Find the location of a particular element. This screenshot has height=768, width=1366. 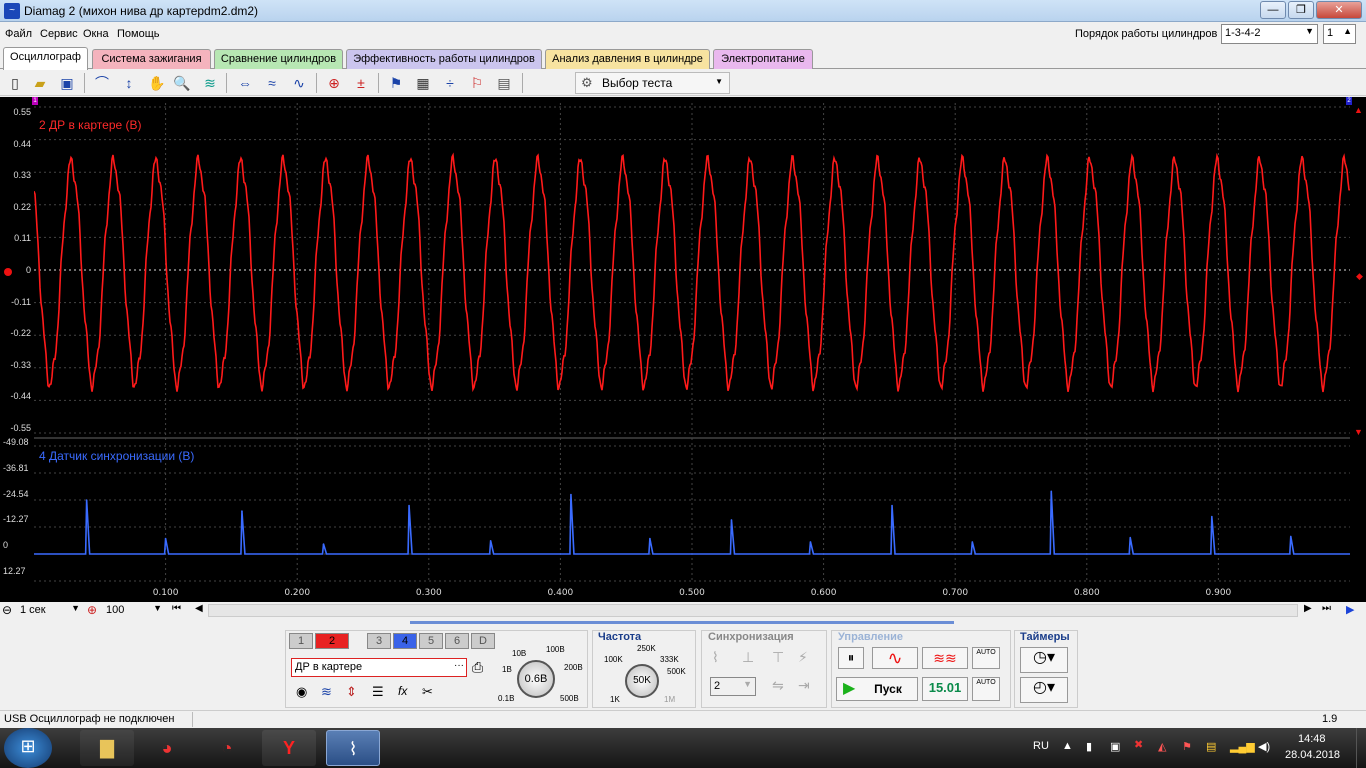

ch2-offset-marker: ◆ is located at coordinates (1359, 276).